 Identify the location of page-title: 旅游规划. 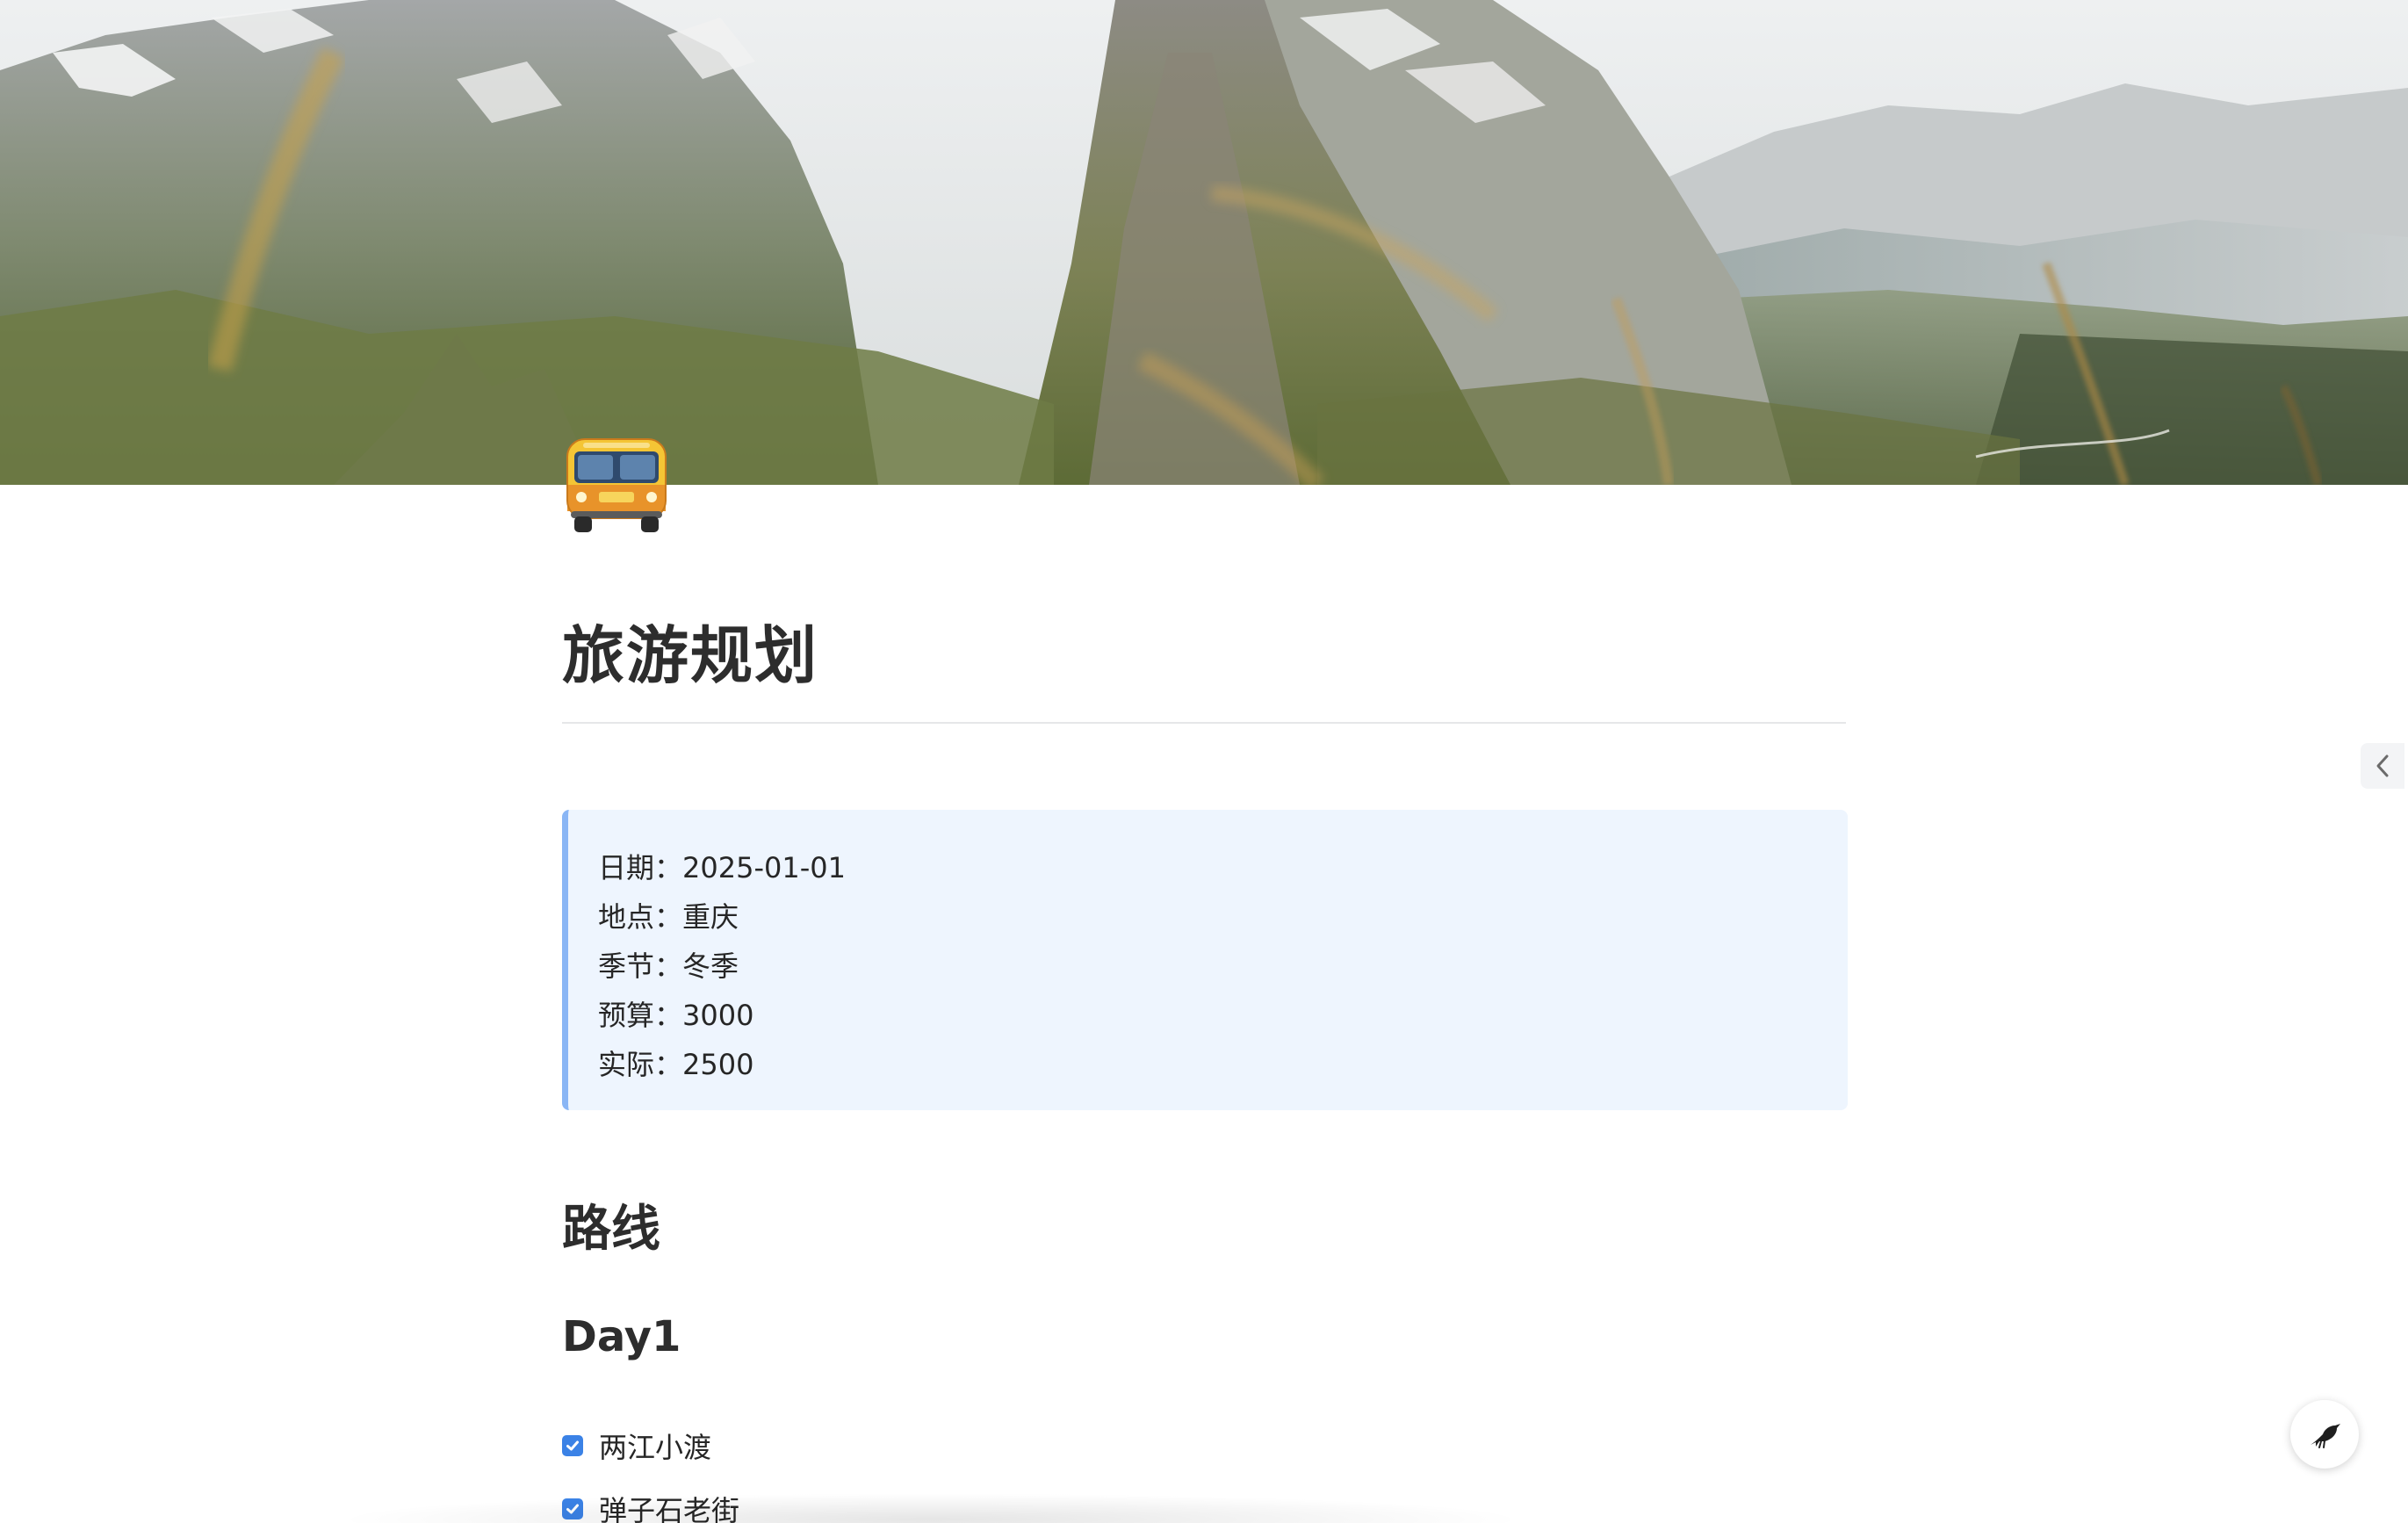
(690, 651).